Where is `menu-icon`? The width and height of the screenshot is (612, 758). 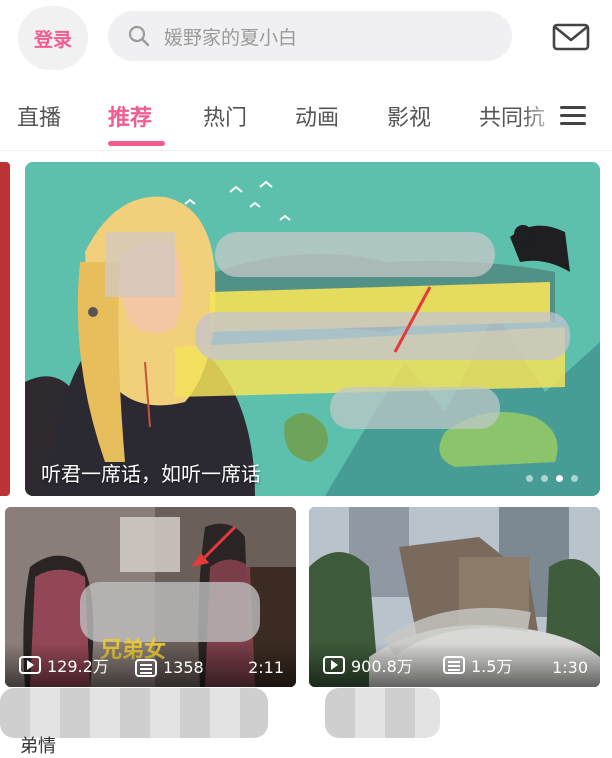
menu-icon is located at coordinates (573, 116).